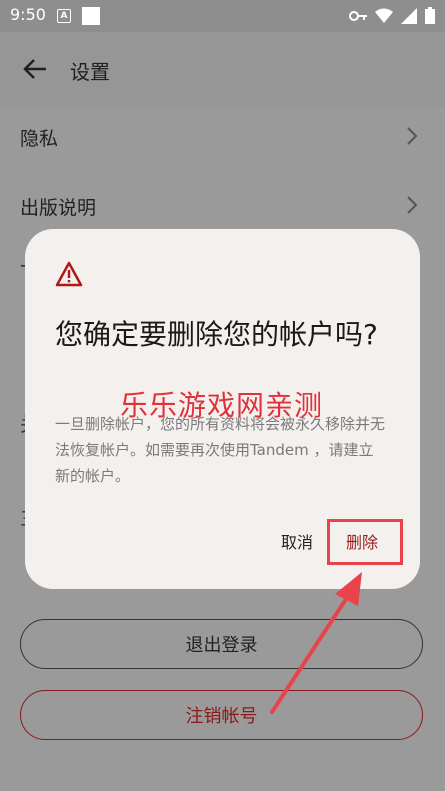 Image resolution: width=445 pixels, height=791 pixels. What do you see at coordinates (216, 334) in the screenshot?
I see `dialog-title: 您确定要删除您的帐户吗?` at bounding box center [216, 334].